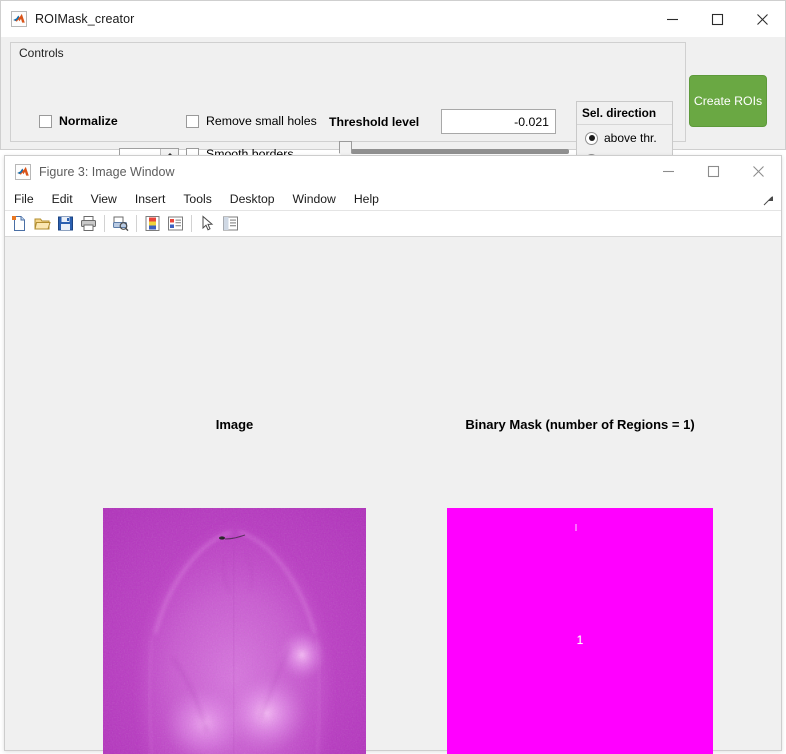 This screenshot has width=786, height=754. I want to click on create-rois-button: Create ROIs, so click(728, 101).